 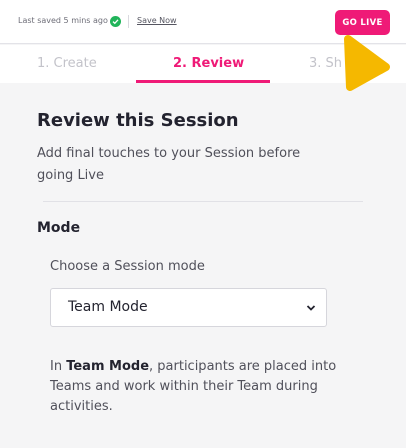 I want to click on save-now-link: Save Now, so click(x=157, y=20).